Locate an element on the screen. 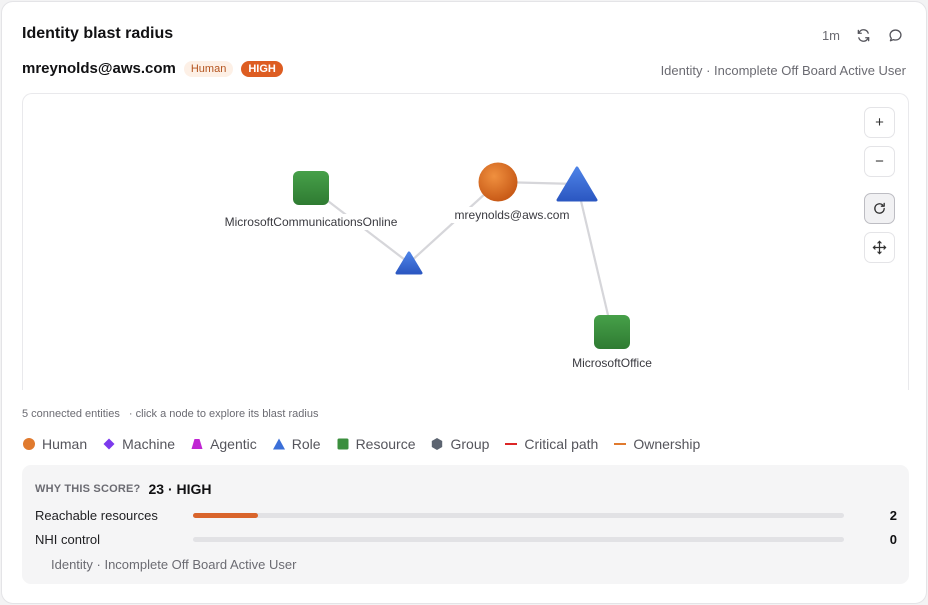 This screenshot has height=605, width=928. score-value: 23 · HIGH is located at coordinates (180, 489).